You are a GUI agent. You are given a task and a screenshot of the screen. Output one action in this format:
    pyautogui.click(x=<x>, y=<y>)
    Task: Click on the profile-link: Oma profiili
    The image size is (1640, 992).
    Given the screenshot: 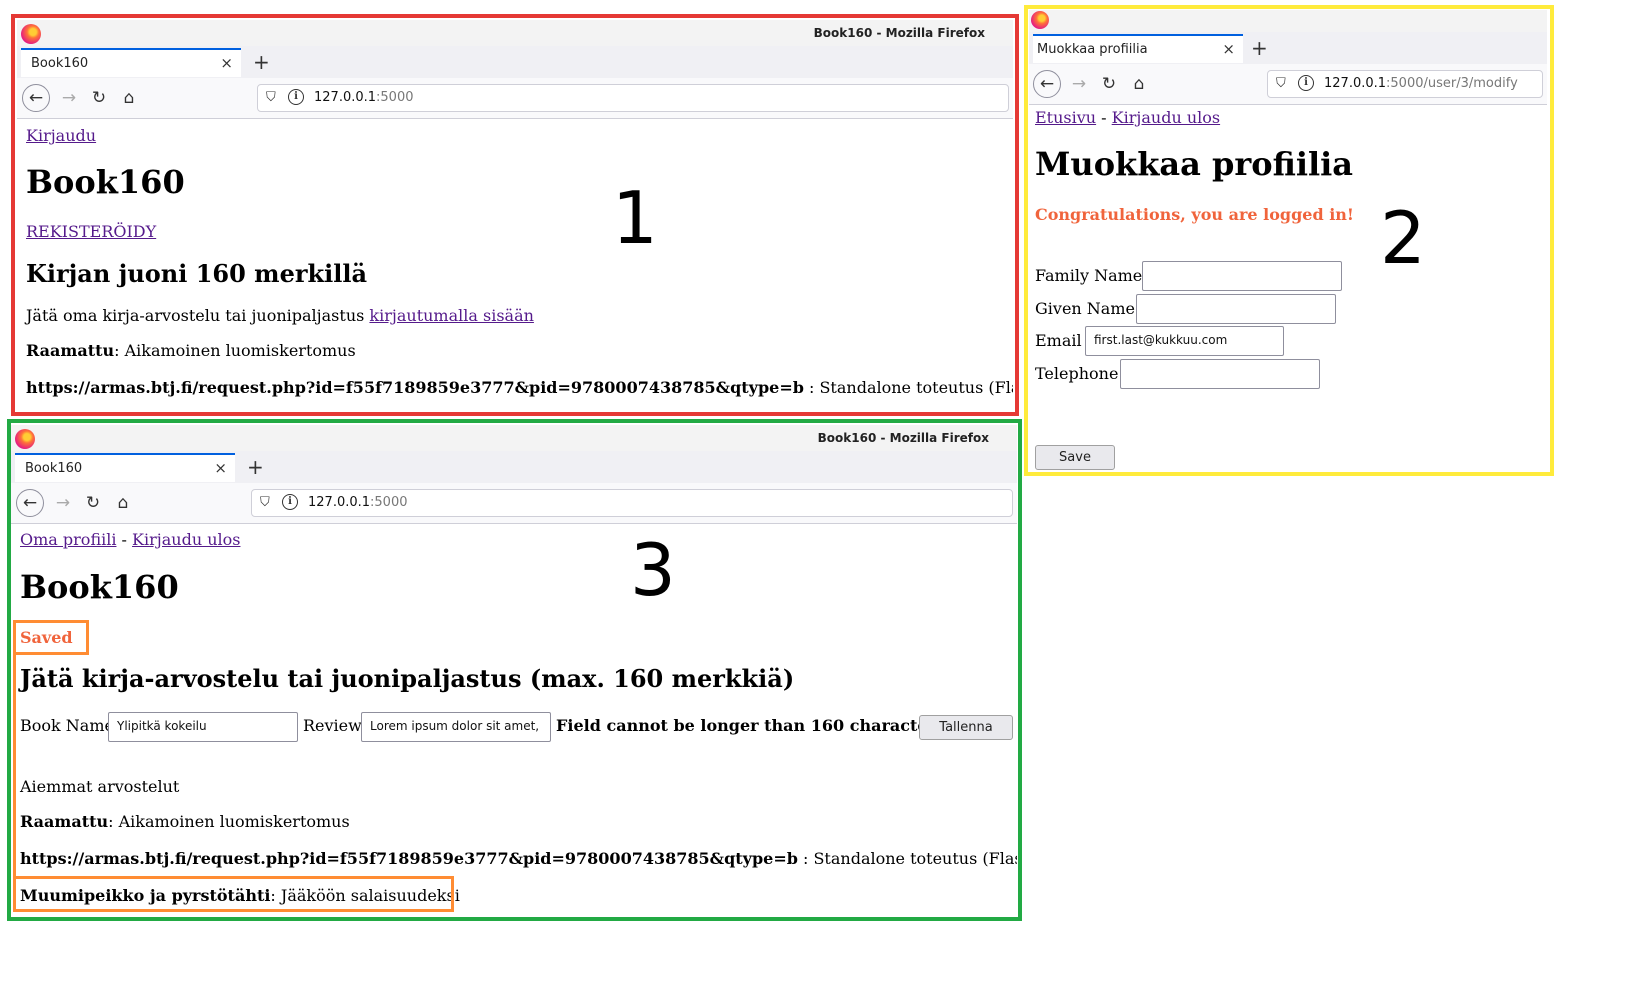 What is the action you would take?
    pyautogui.click(x=68, y=539)
    